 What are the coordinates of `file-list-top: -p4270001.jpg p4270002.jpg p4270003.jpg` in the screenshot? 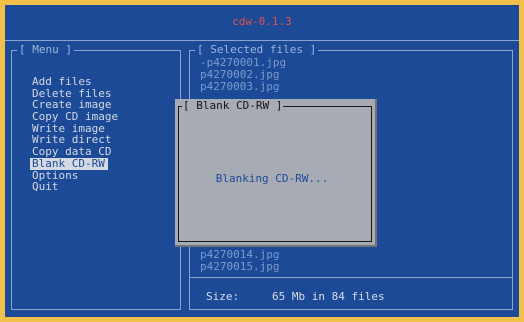 It's located at (243, 75).